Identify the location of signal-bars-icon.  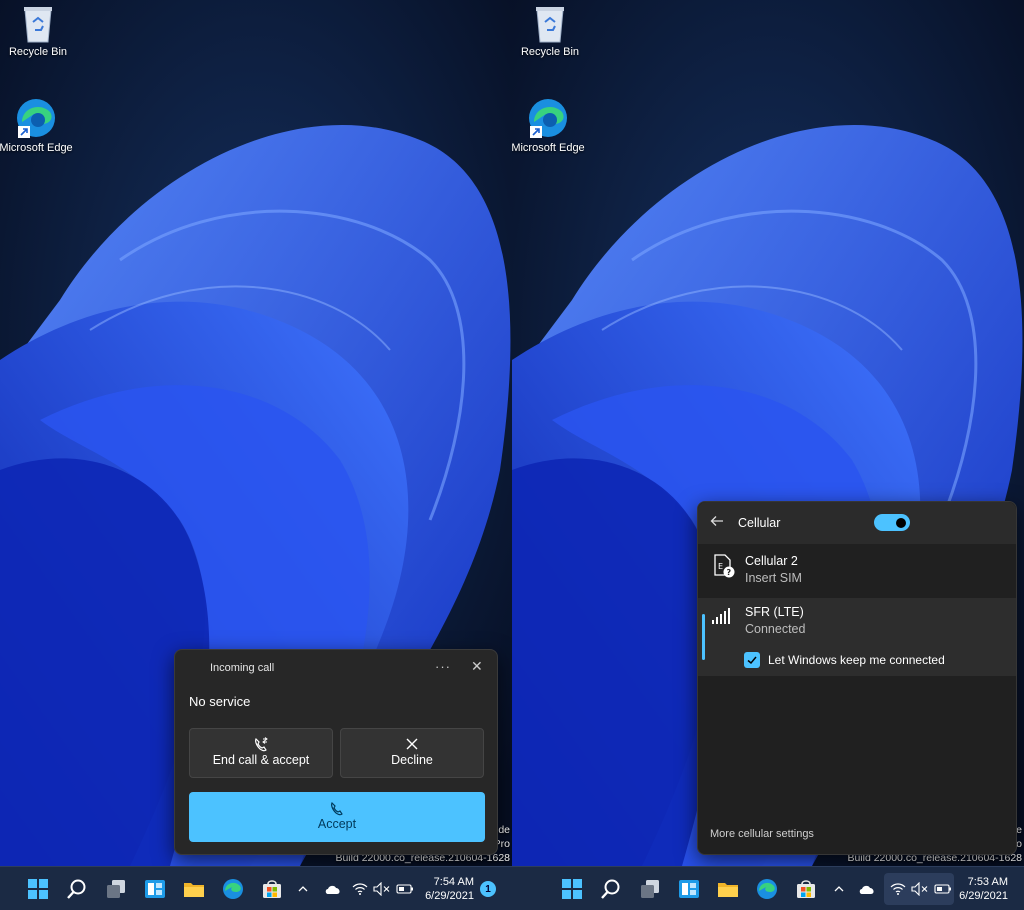
(721, 616).